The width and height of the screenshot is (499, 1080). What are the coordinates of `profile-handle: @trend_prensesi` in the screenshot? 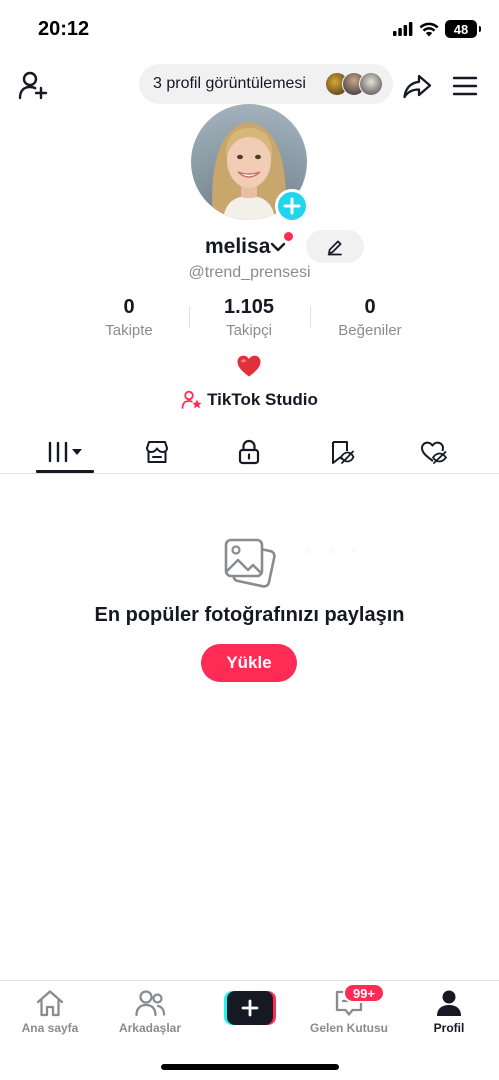 It's located at (249, 272).